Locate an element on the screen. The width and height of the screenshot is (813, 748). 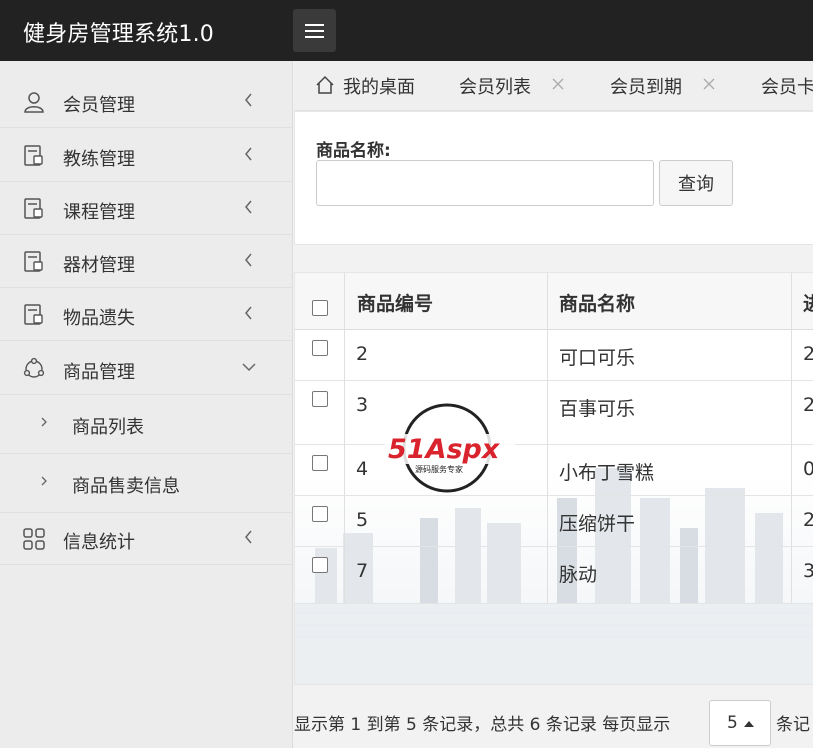
tab-bar: 我的桌面 会员列表 会员到期 会员卡 is located at coordinates (553, 86).